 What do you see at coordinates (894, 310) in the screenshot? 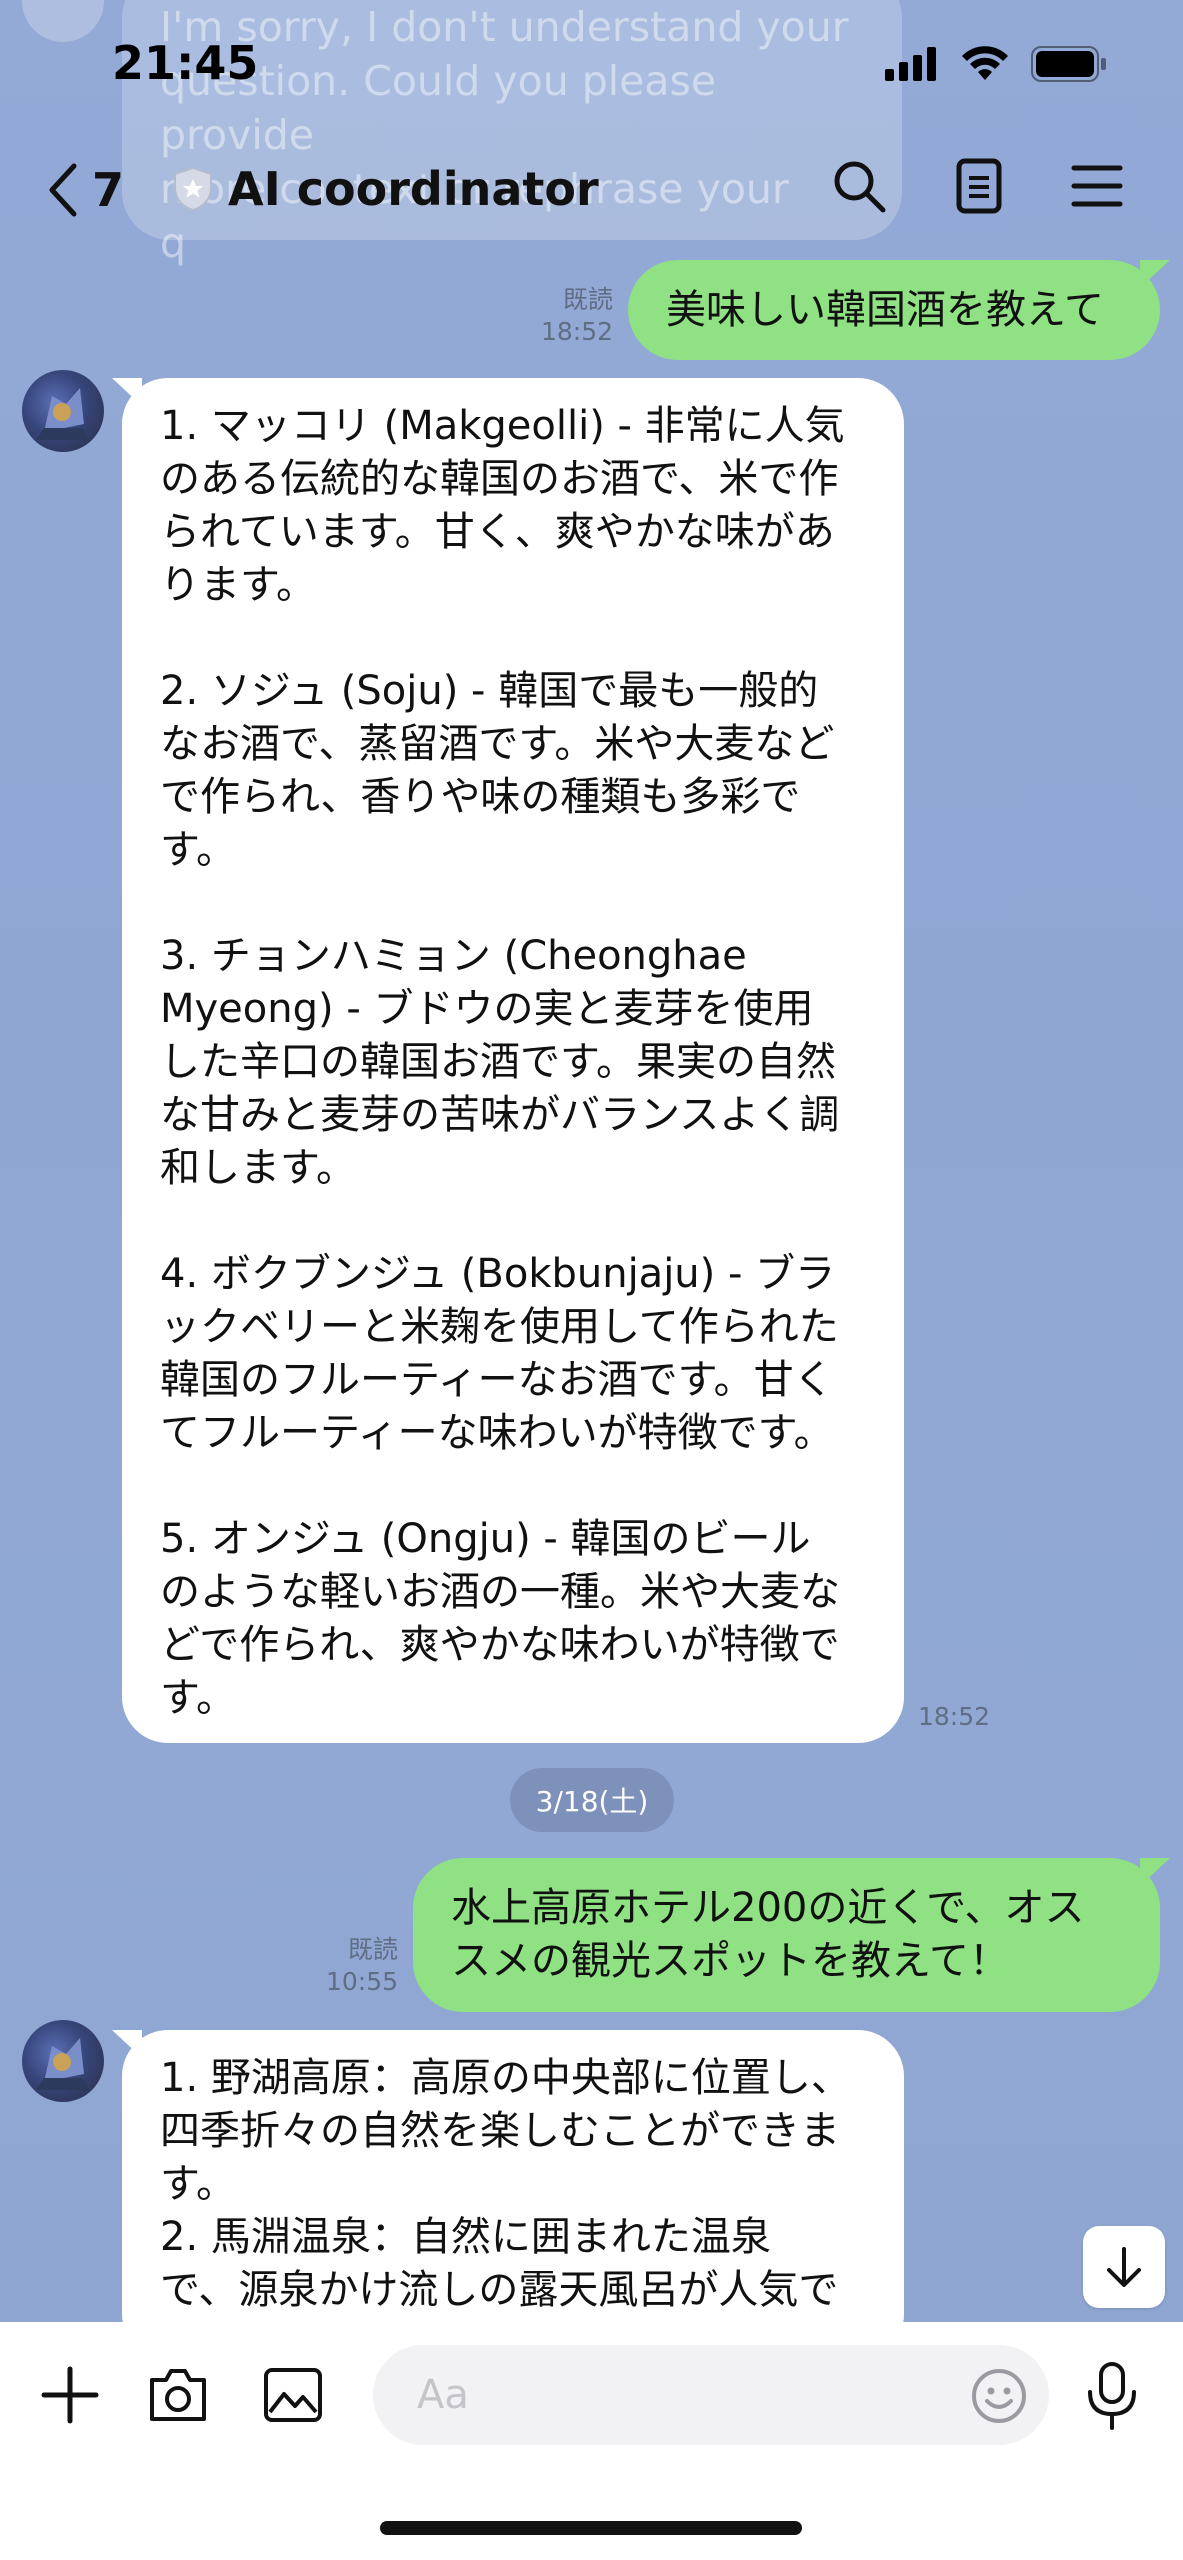
I see `outgoing-message: 美味しい韓国酒を教えて` at bounding box center [894, 310].